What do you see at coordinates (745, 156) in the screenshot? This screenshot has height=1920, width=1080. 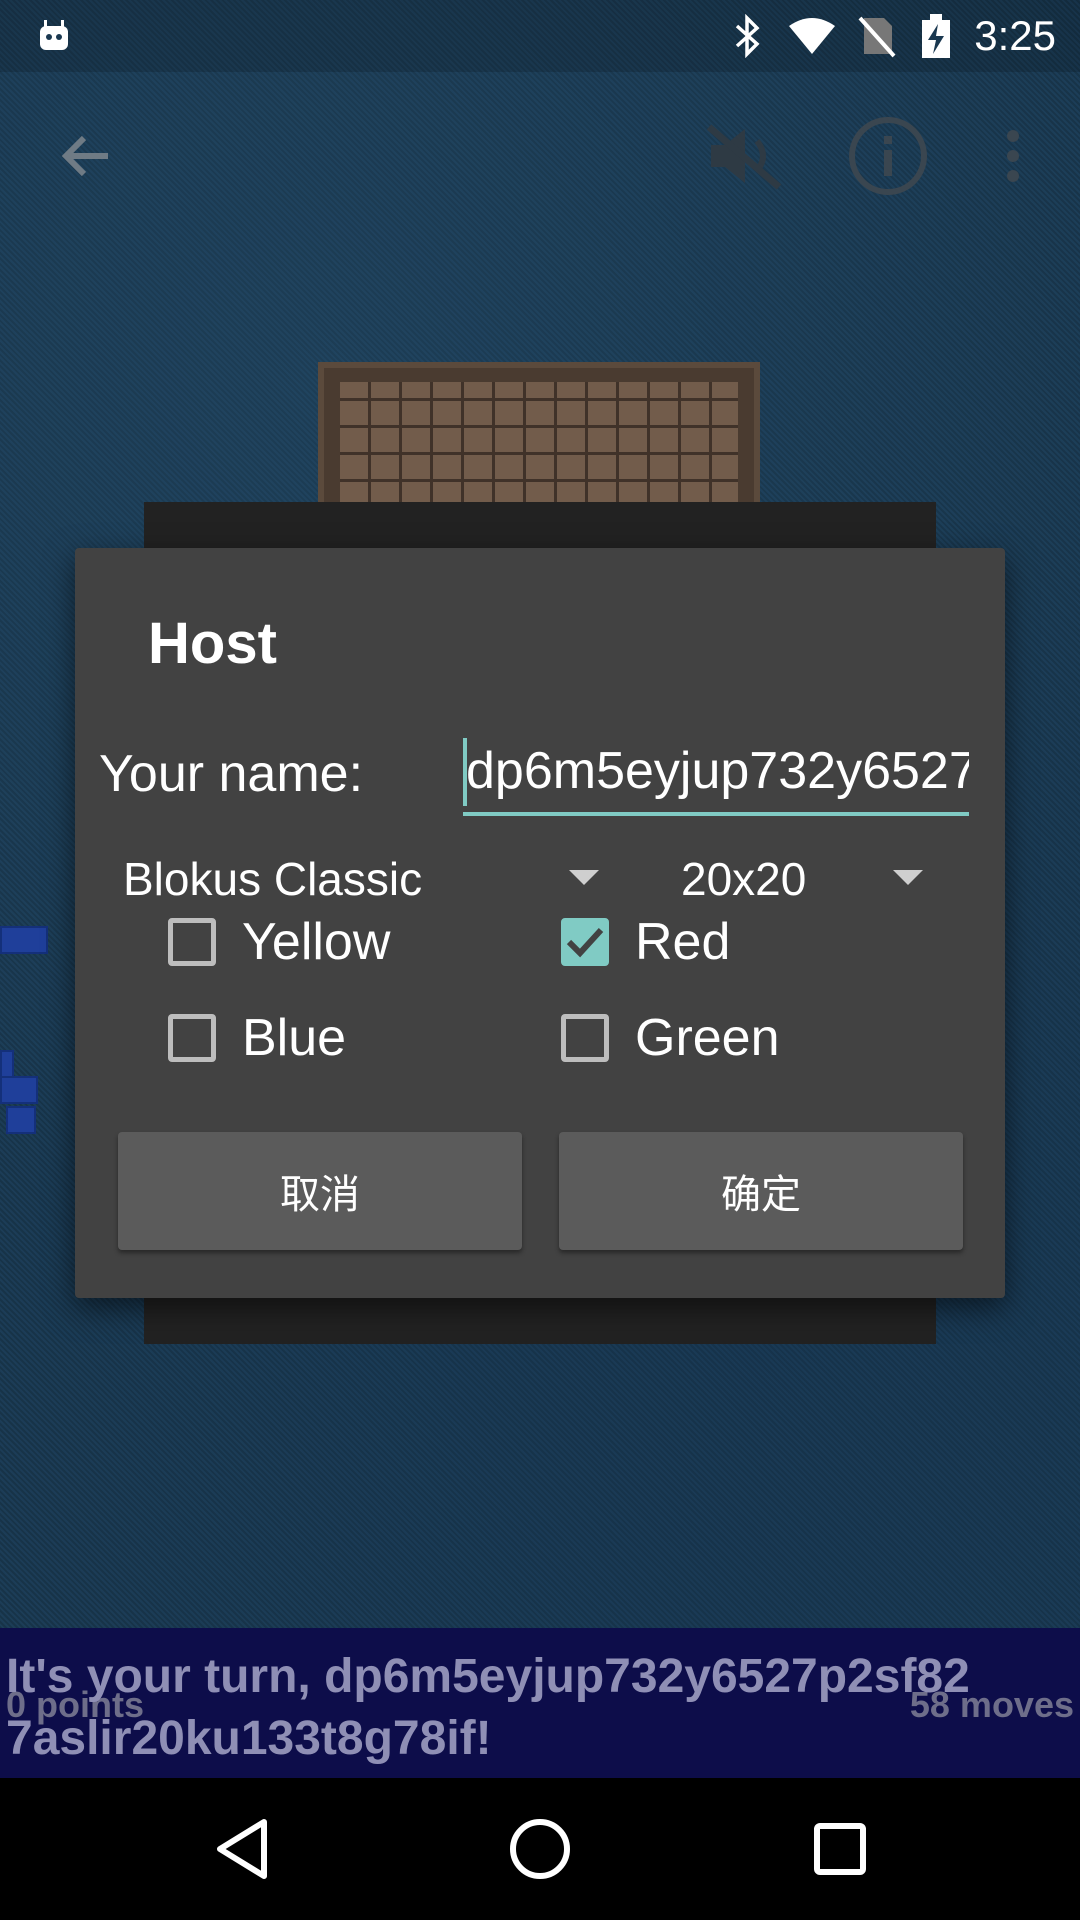 I see `volume-muted-icon` at bounding box center [745, 156].